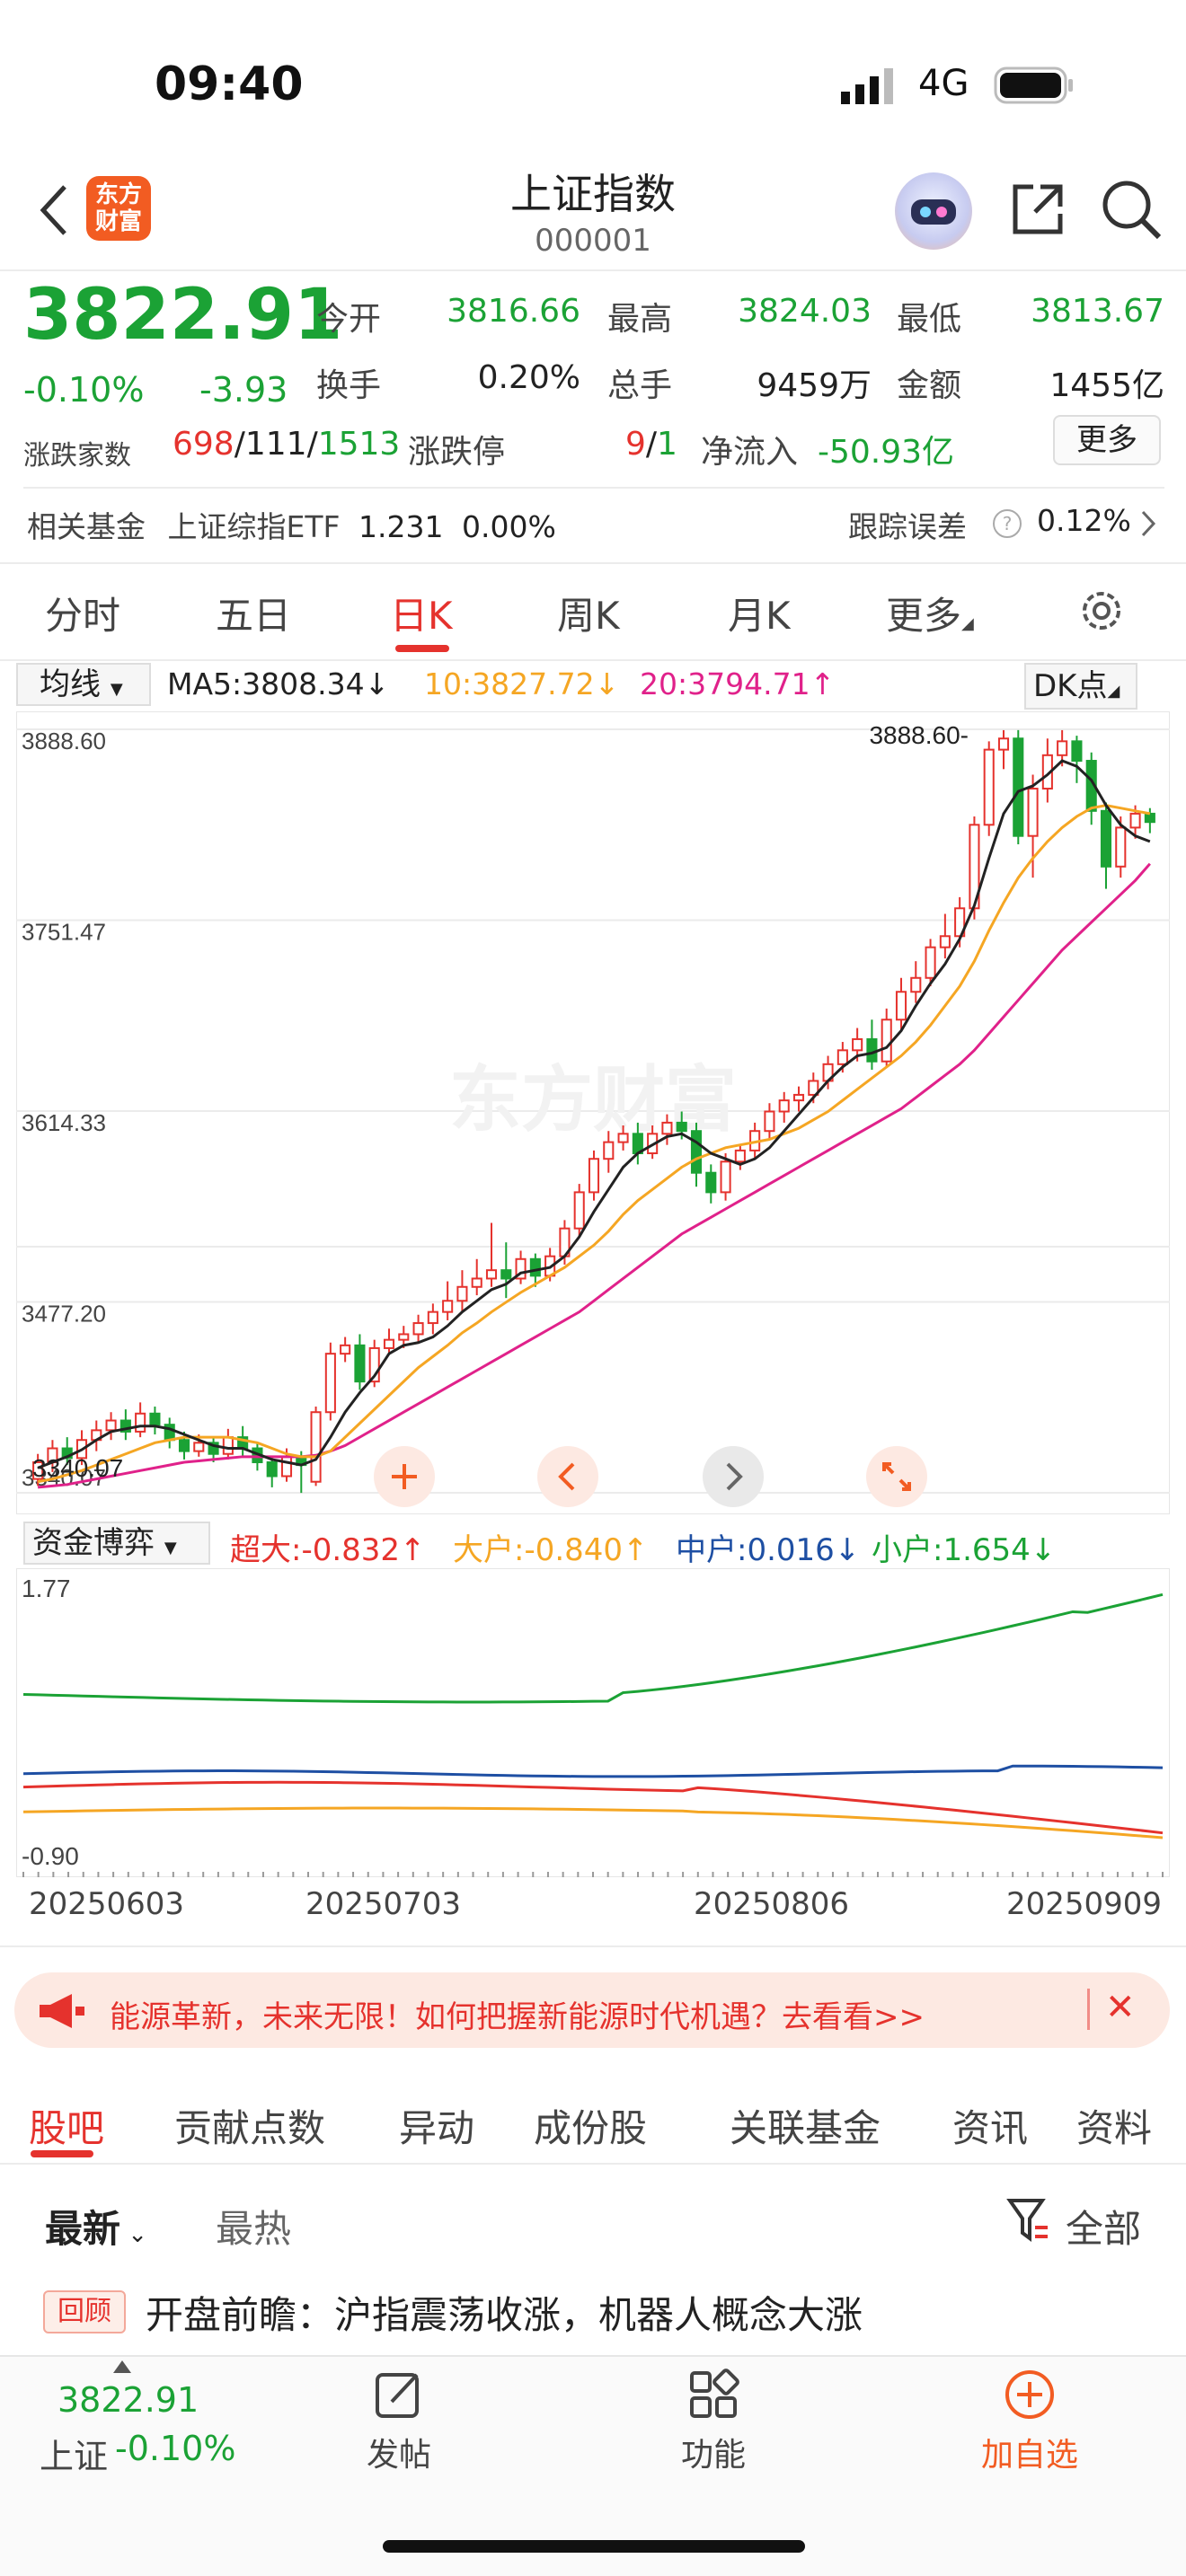 The image size is (1186, 2576). I want to click on more-button: 更多, so click(1107, 440).